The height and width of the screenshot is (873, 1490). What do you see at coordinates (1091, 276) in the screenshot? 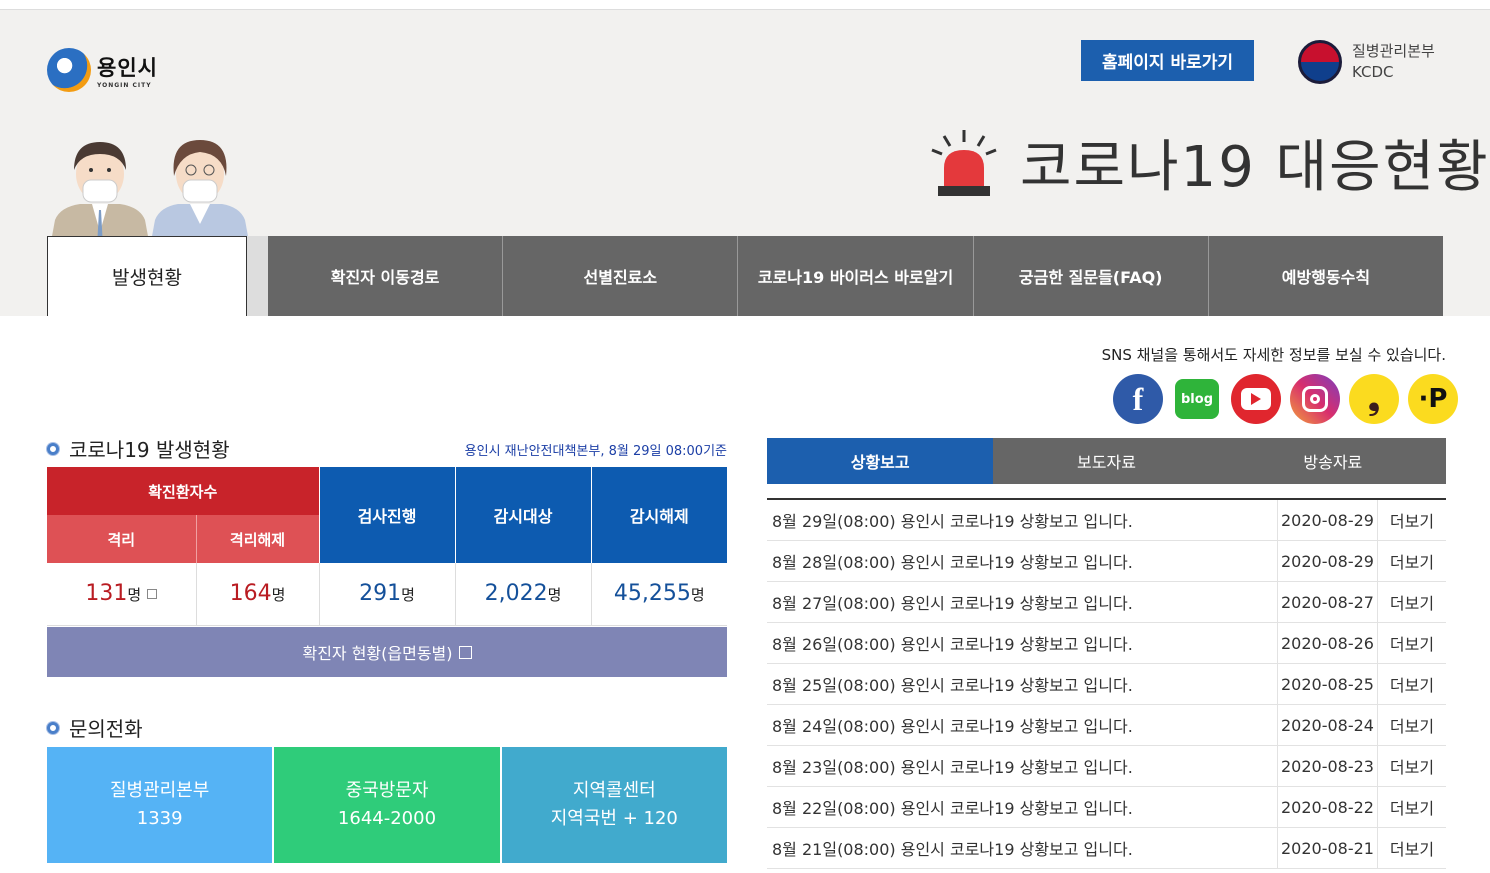
I see `tab-faq: 궁금한 질문들(FAQ)` at bounding box center [1091, 276].